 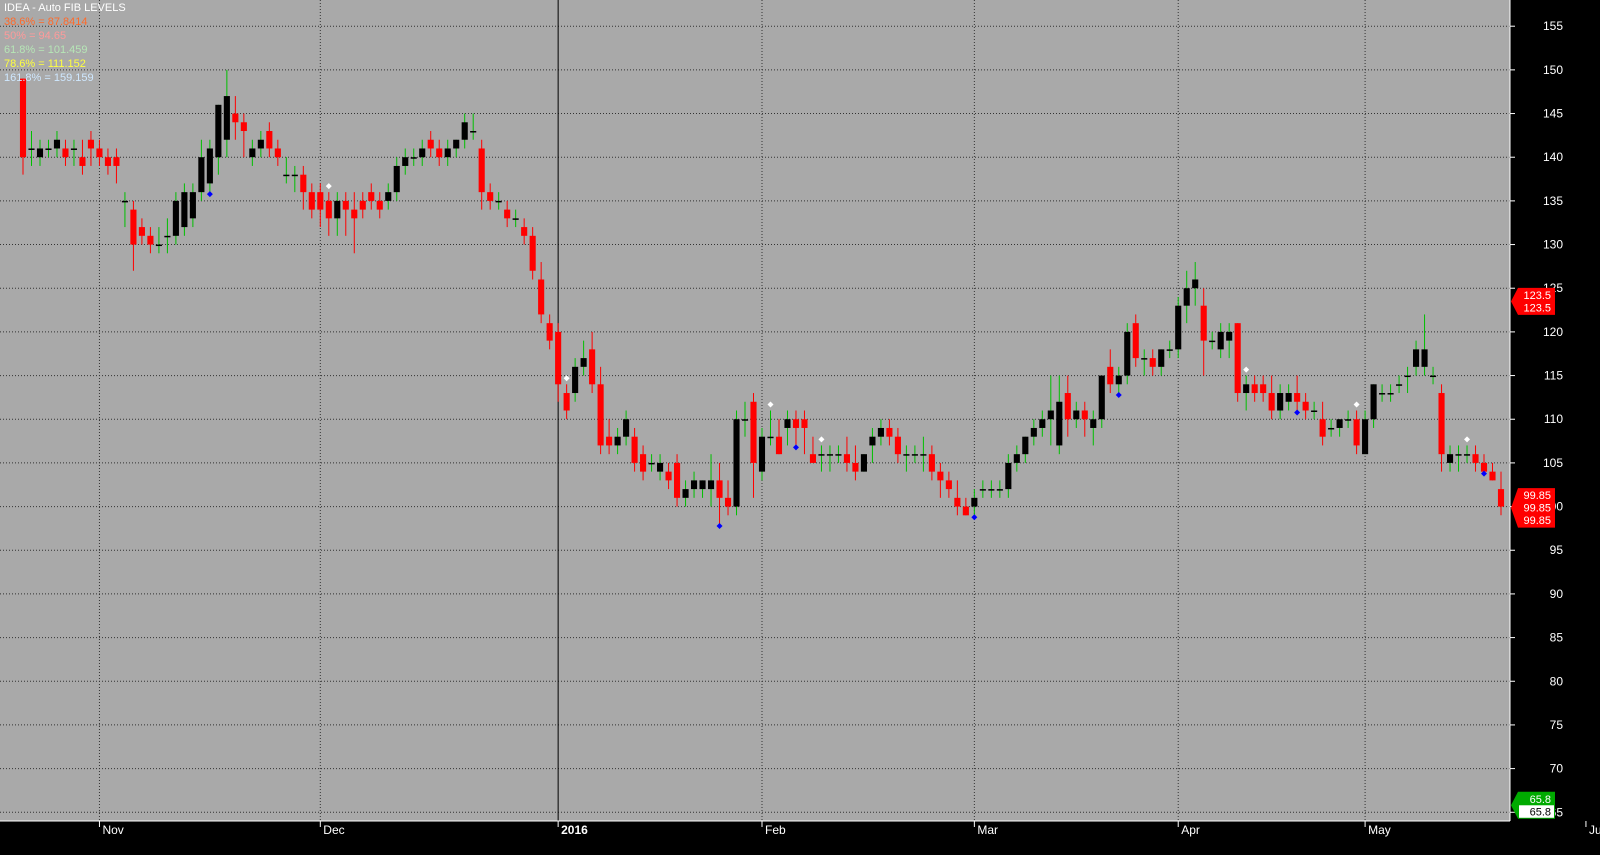 I want to click on x-tick-label: Nov, so click(x=112, y=830).